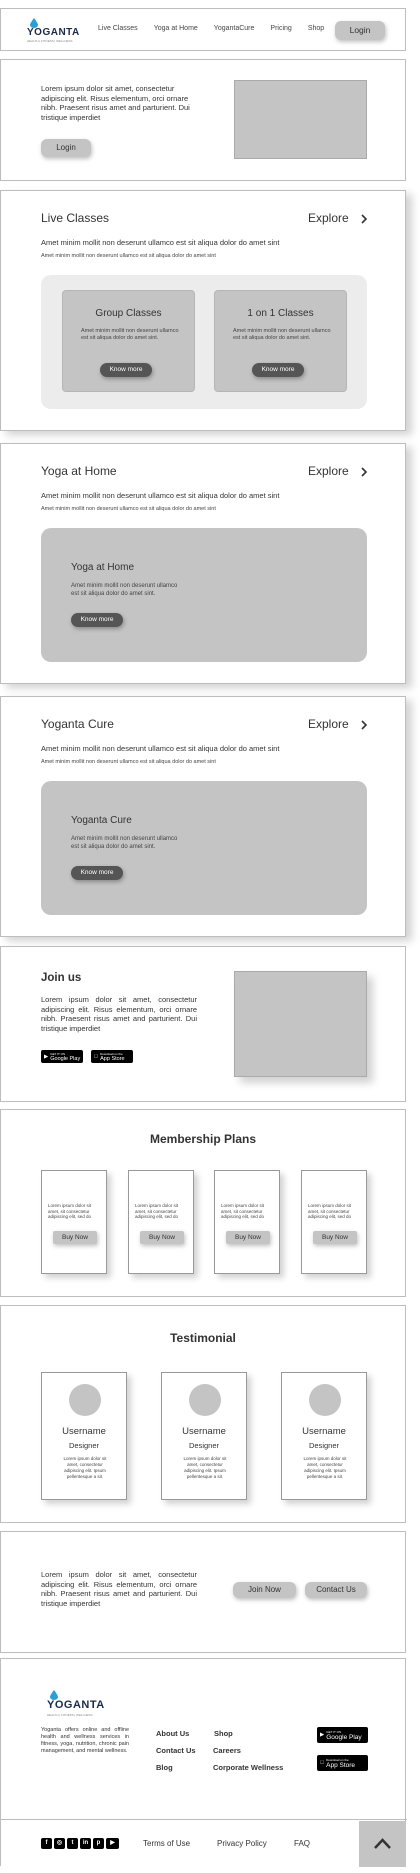  What do you see at coordinates (227, 1750) in the screenshot?
I see `footer-link-careers: Careers` at bounding box center [227, 1750].